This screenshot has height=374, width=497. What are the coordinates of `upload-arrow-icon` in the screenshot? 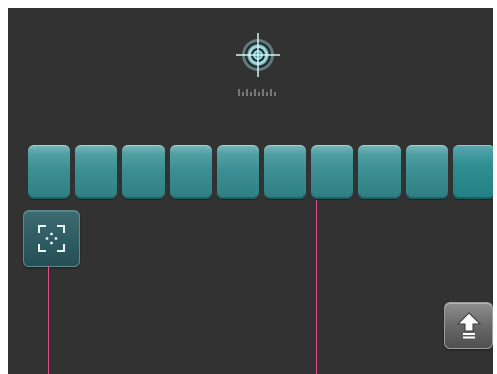 It's located at (469, 325).